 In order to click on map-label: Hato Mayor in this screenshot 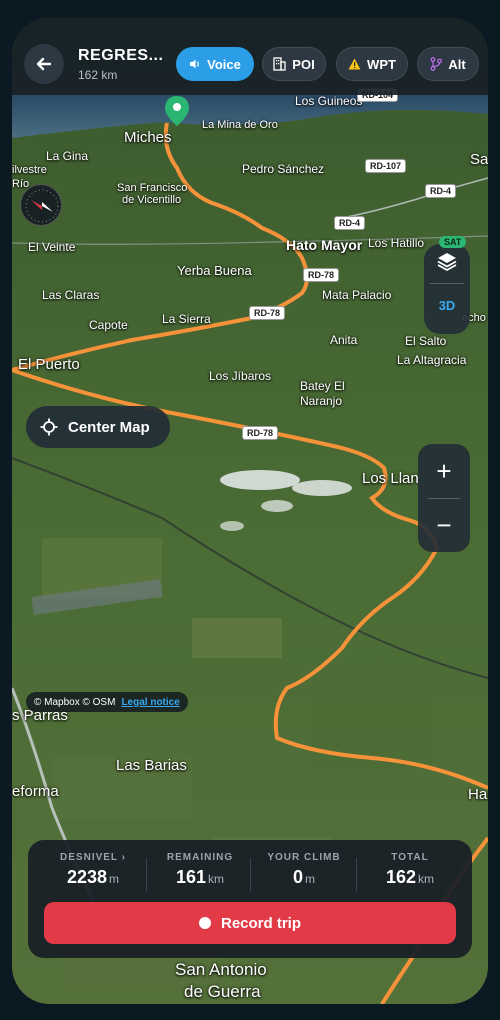, I will do `click(324, 245)`.